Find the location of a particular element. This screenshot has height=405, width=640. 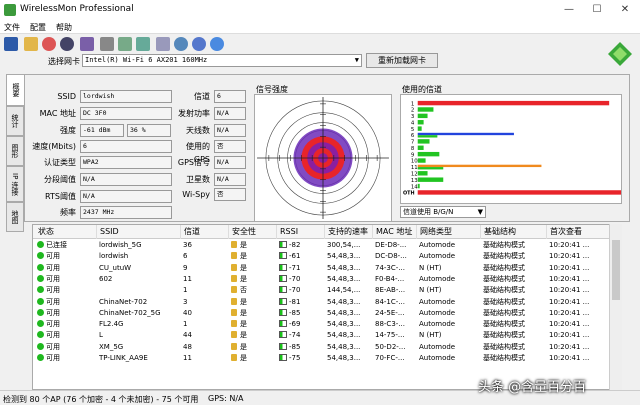

network-icon is located at coordinates (87, 44).